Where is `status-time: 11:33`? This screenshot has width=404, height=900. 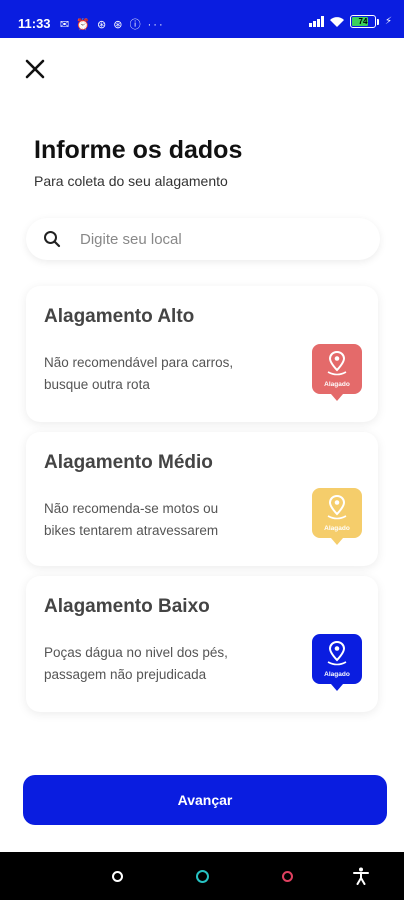
status-time: 11:33 is located at coordinates (34, 23).